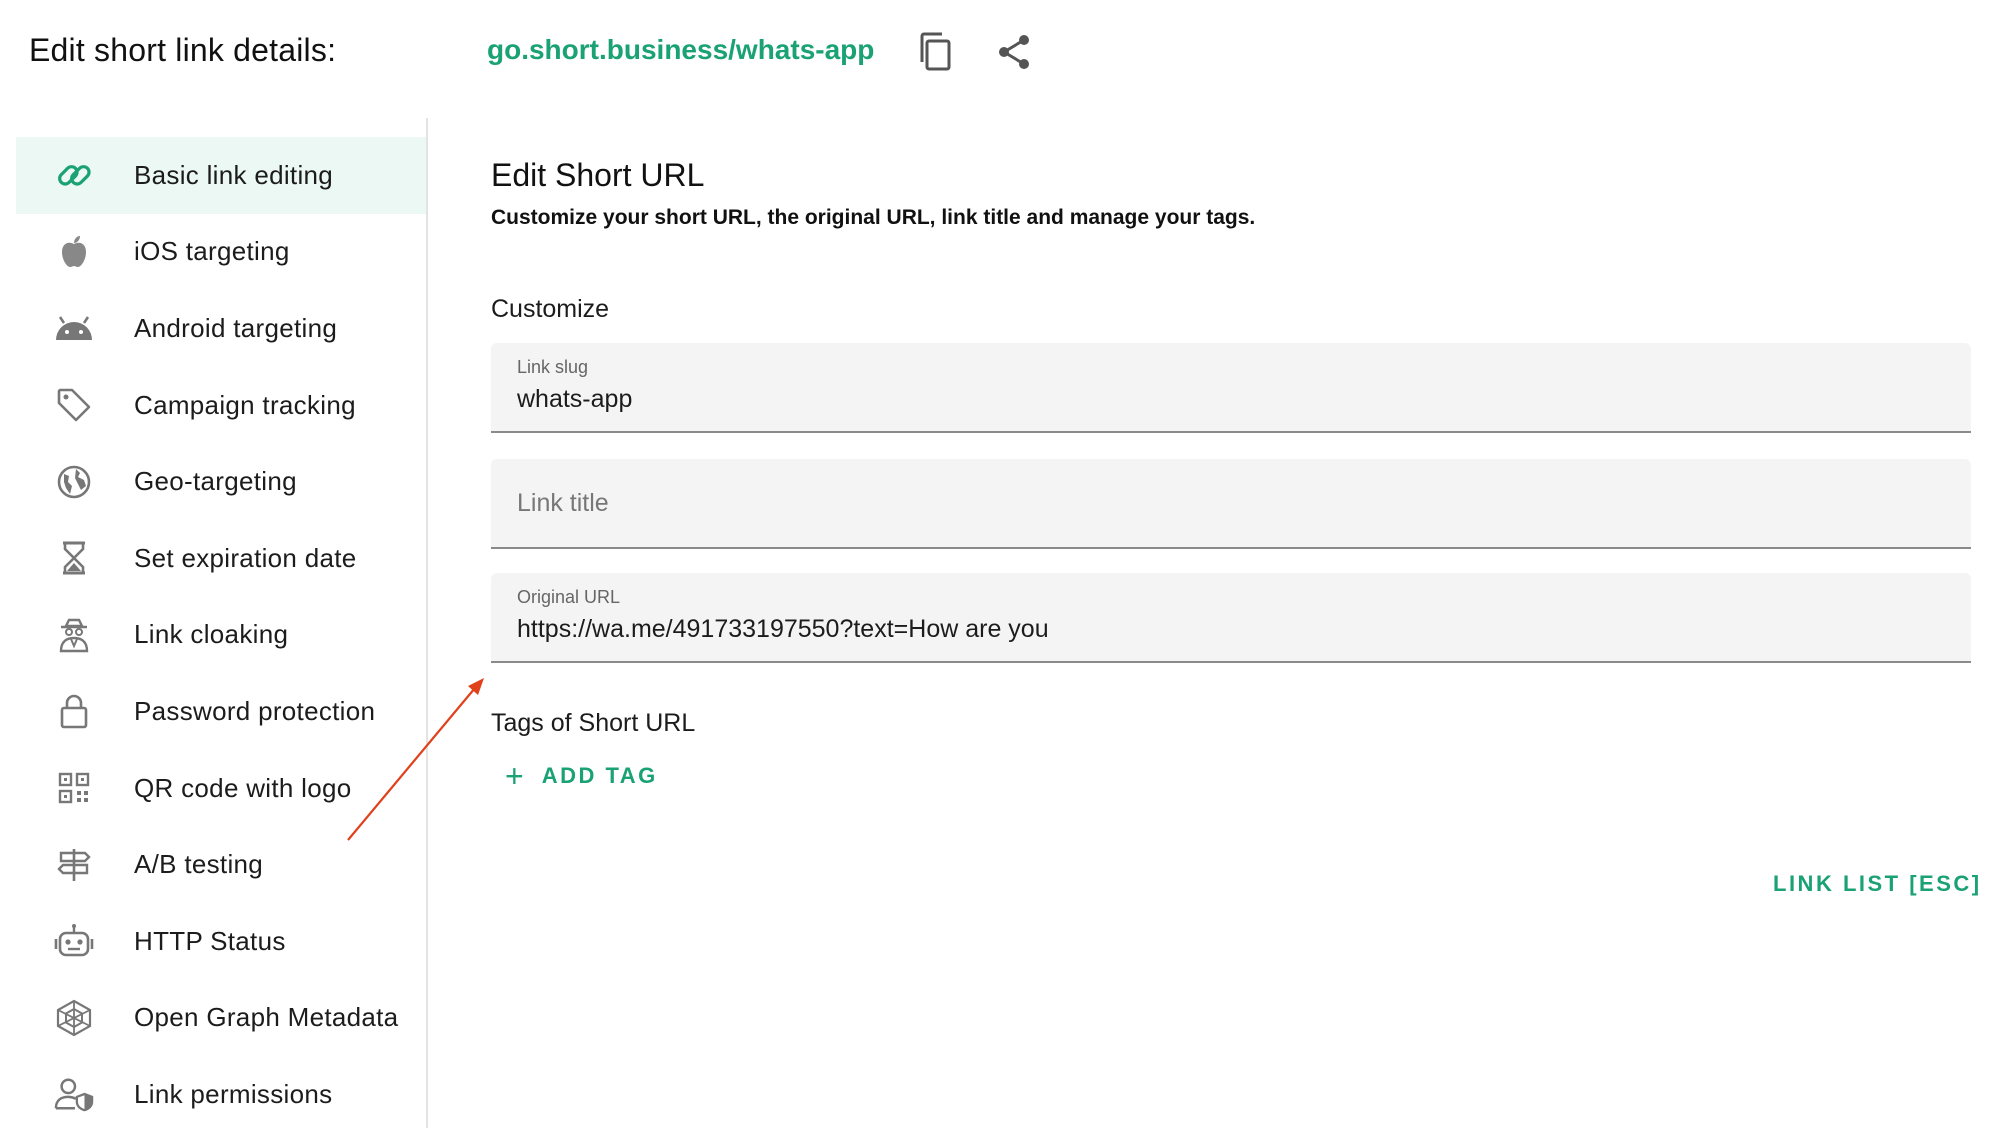 The height and width of the screenshot is (1128, 2000). What do you see at coordinates (210, 940) in the screenshot?
I see `sidebar-item-label: HTTP Status` at bounding box center [210, 940].